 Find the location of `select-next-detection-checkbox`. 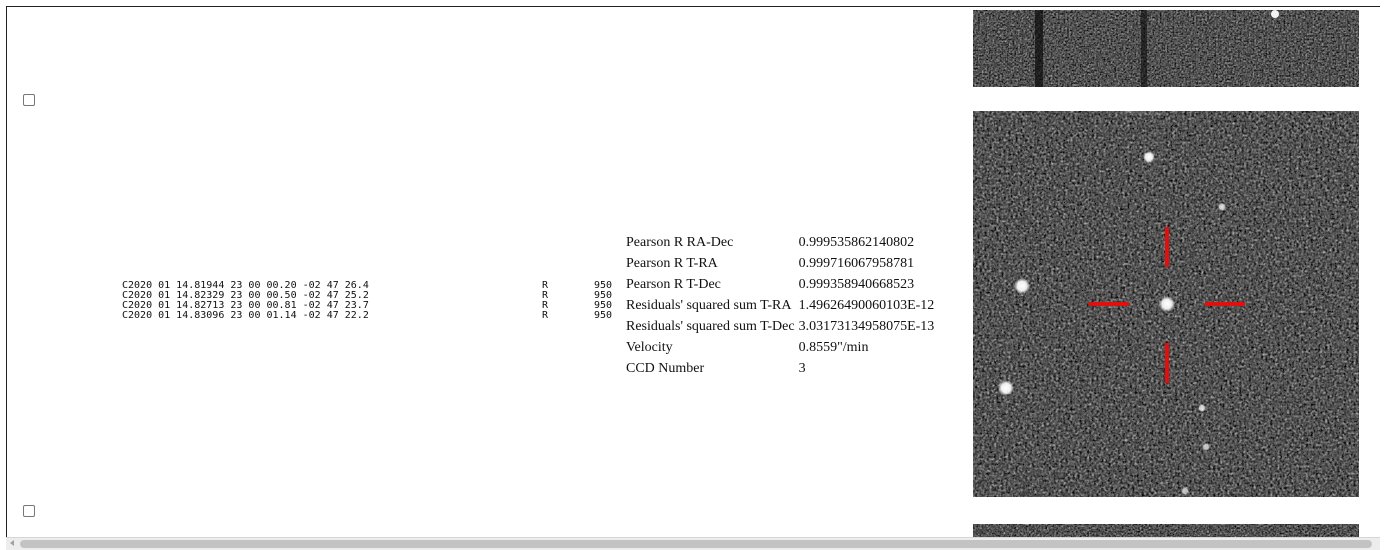

select-next-detection-checkbox is located at coordinates (29, 511).